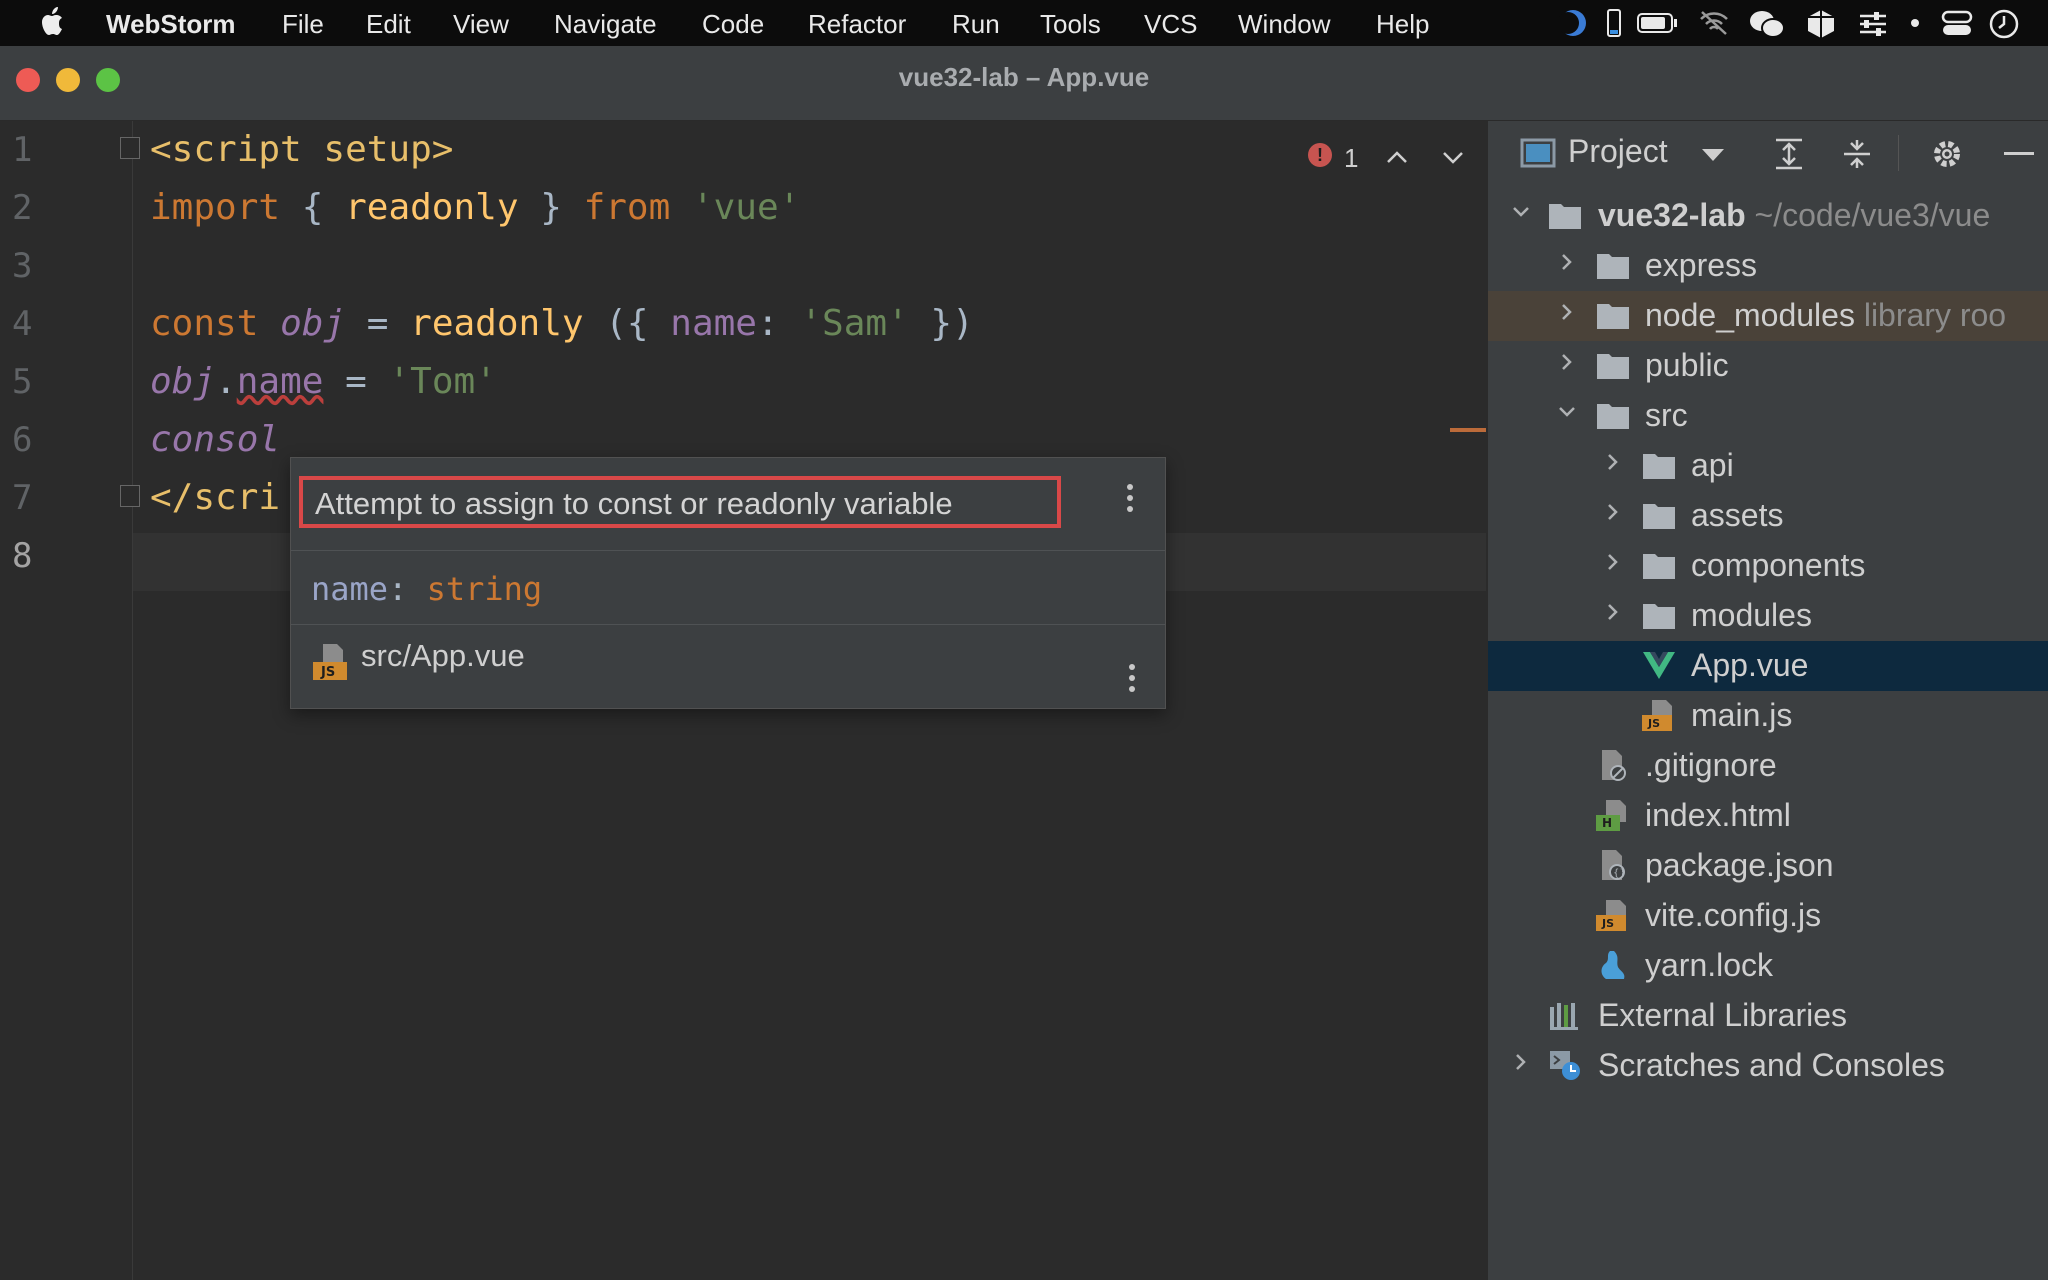 Image resolution: width=2048 pixels, height=1280 pixels. Describe the element at coordinates (1768, 366) in the screenshot. I see `tree-item-public: public` at that location.